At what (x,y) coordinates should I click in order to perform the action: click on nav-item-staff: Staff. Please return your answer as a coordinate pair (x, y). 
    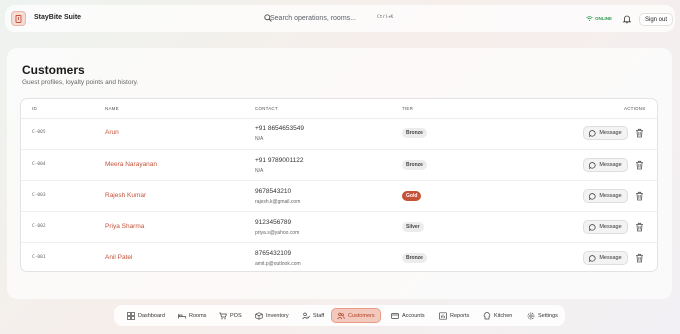
    Looking at the image, I should click on (313, 315).